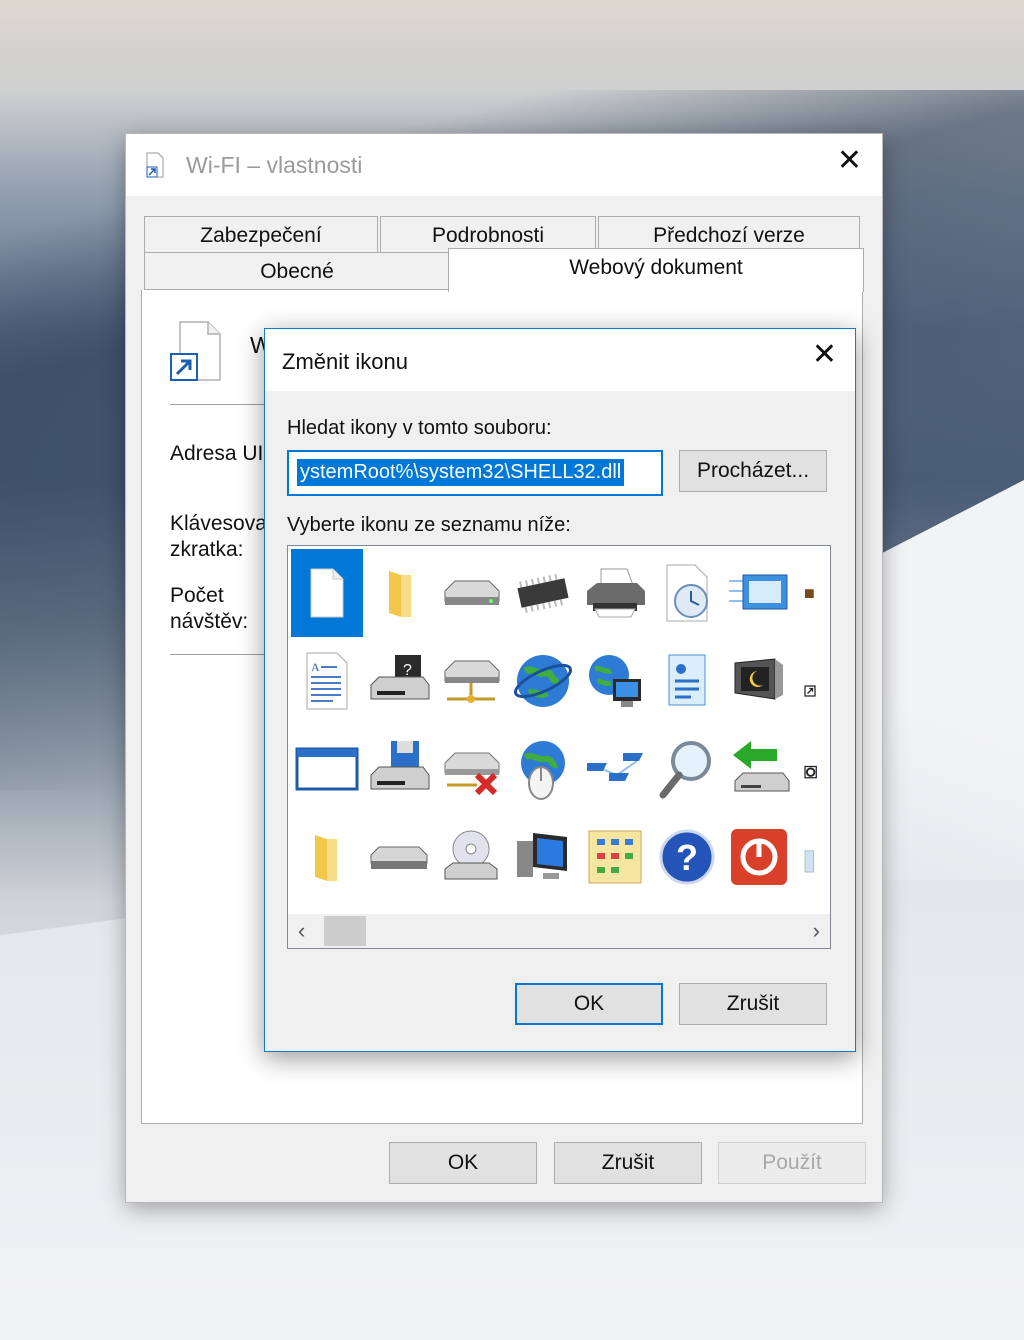  What do you see at coordinates (399, 769) in the screenshot?
I see `floppy-save-icon` at bounding box center [399, 769].